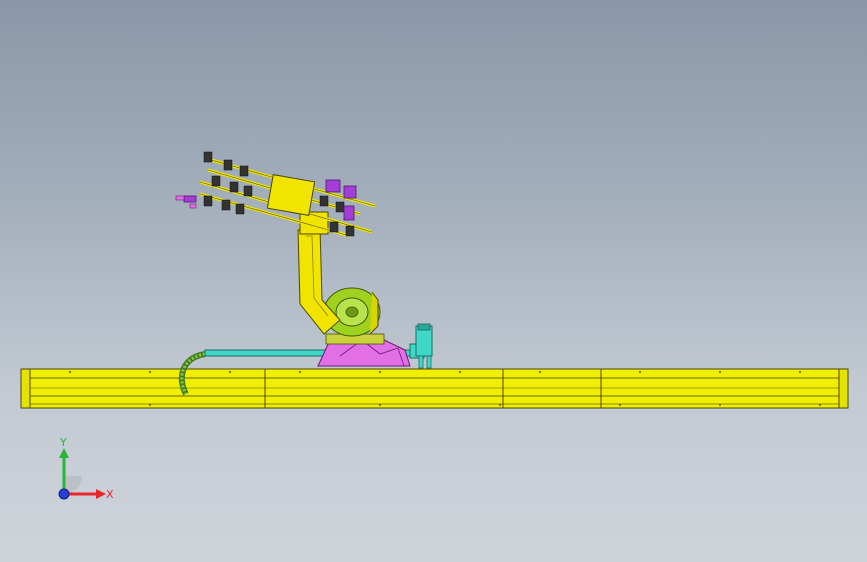  What do you see at coordinates (275, 194) in the screenshot?
I see `end-effector` at bounding box center [275, 194].